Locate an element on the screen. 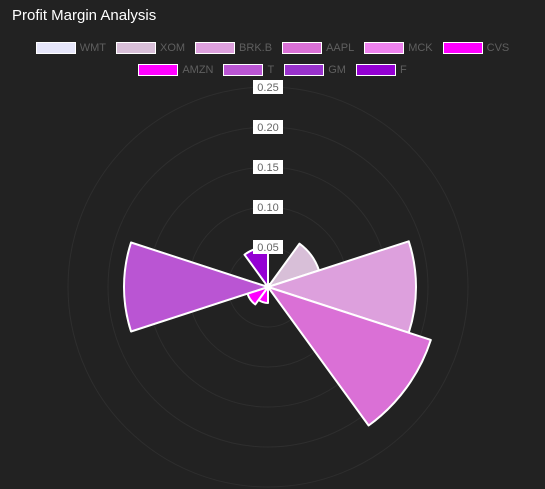  tick-label: 0.10 is located at coordinates (267, 208).